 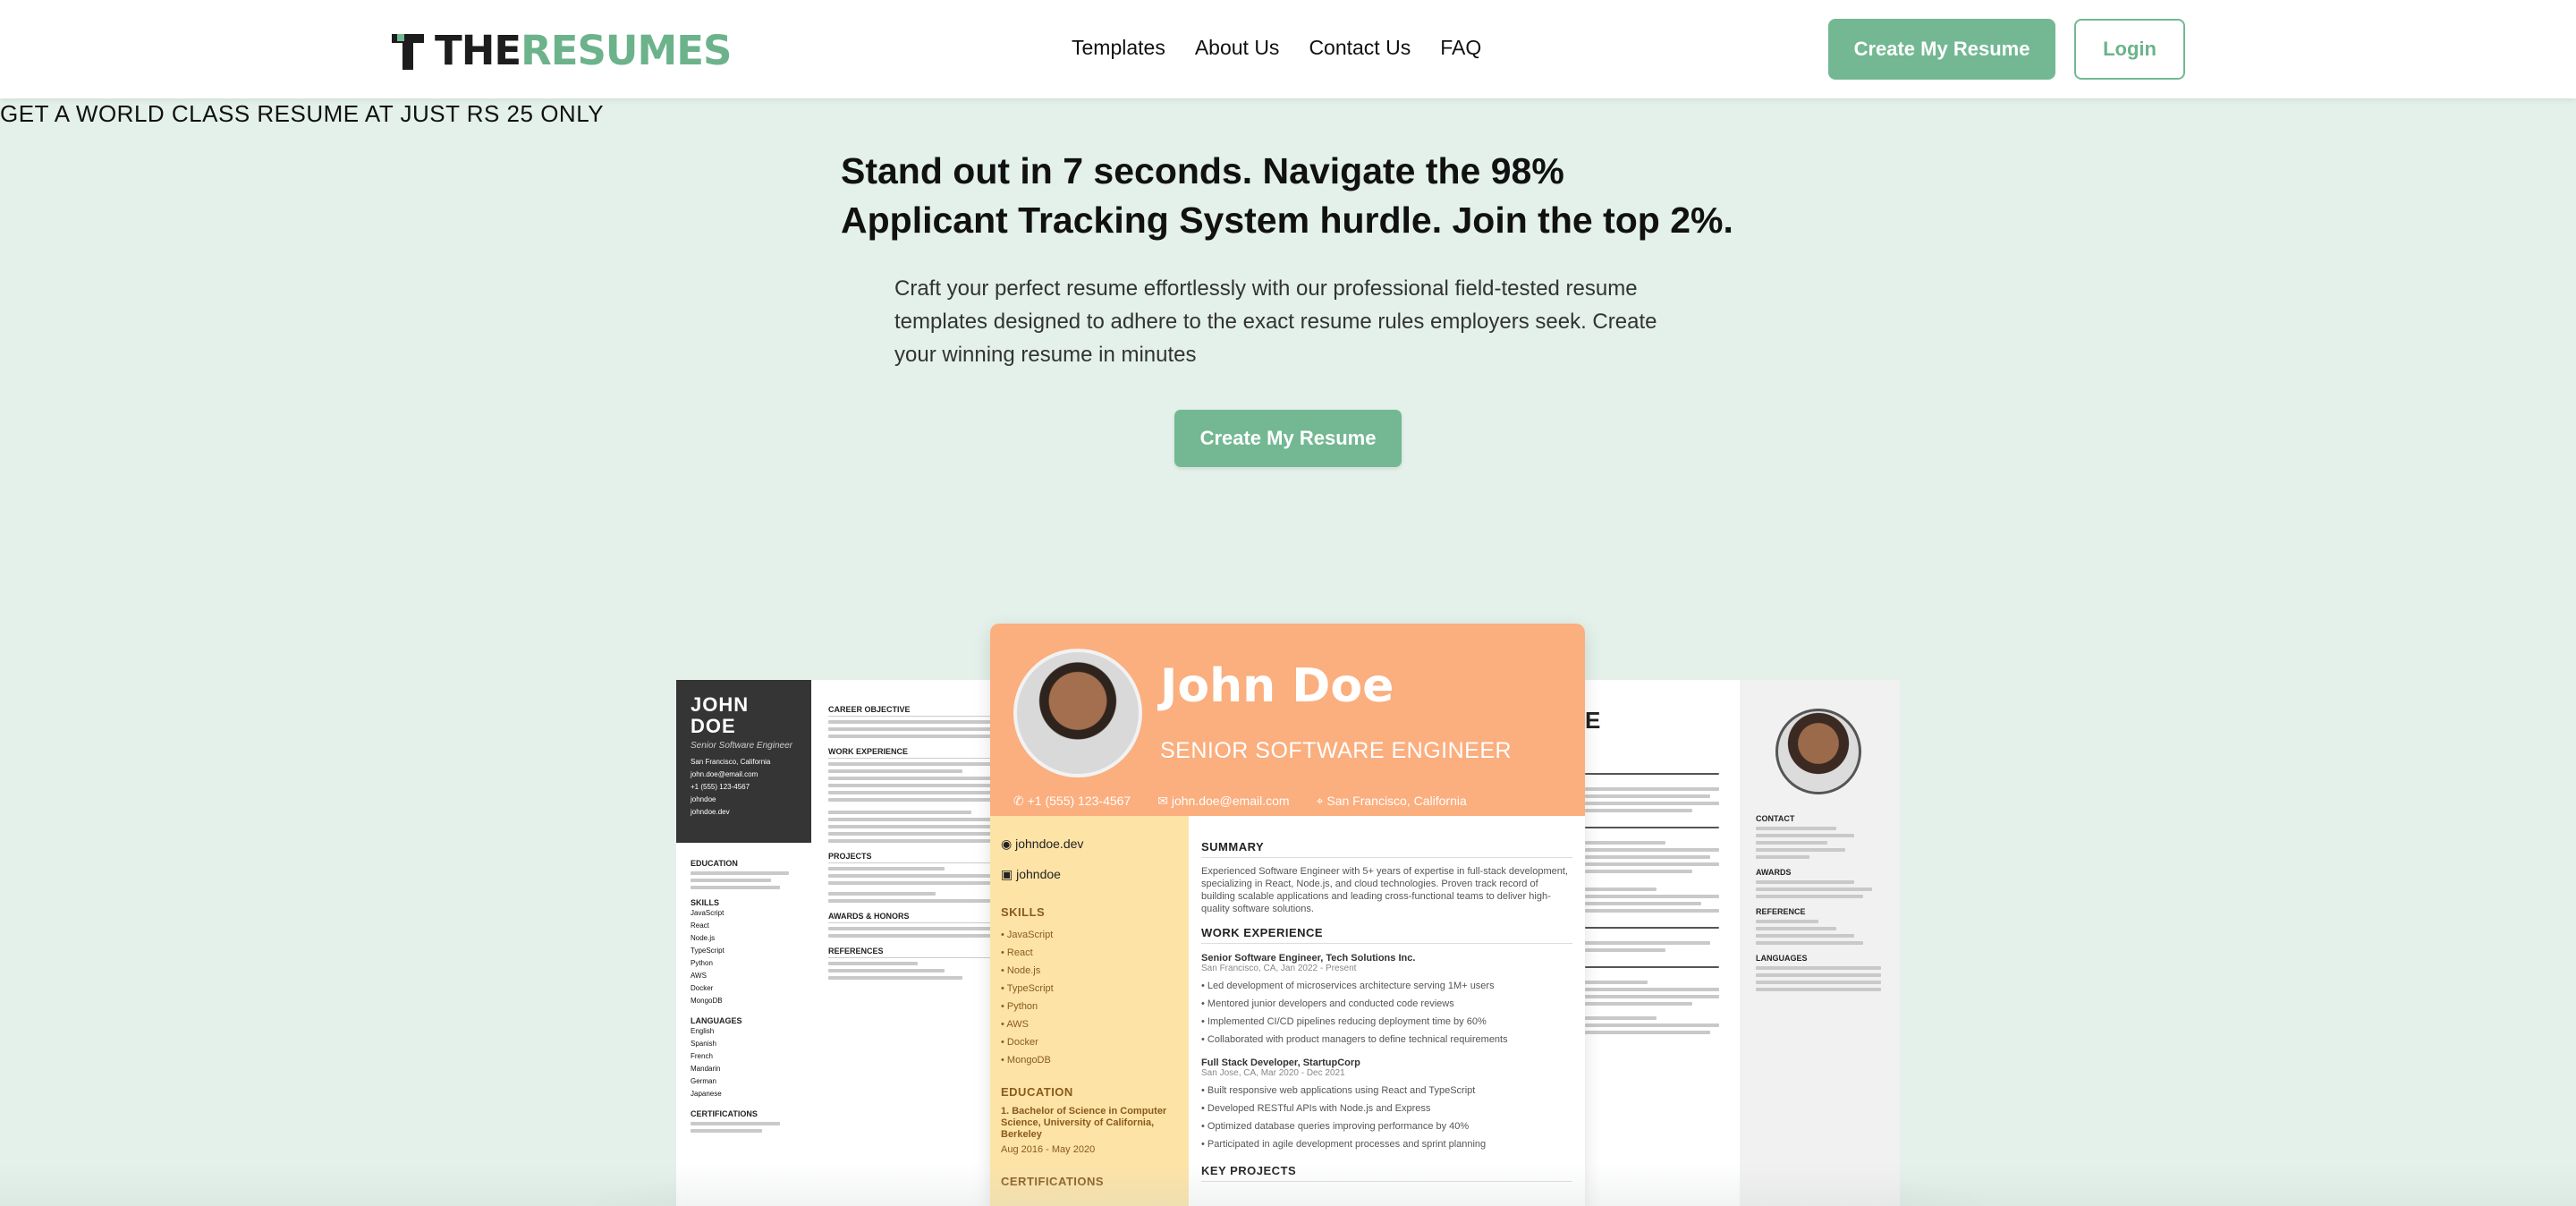 I want to click on skill-item: MongoDB, so click(x=707, y=1001).